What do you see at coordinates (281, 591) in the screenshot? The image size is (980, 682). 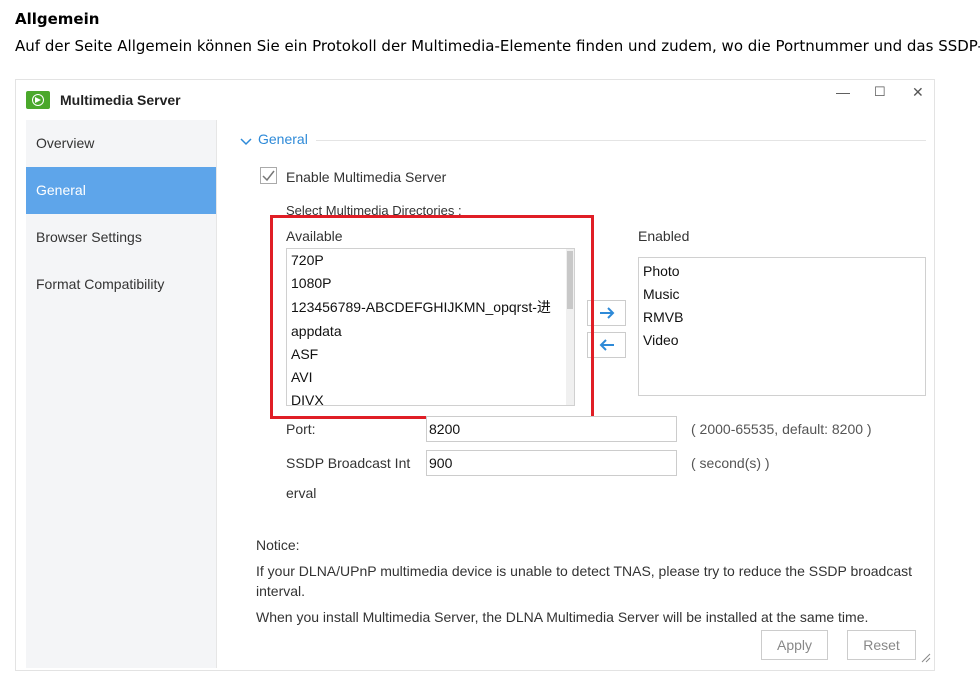 I see `notice-line: interval.` at bounding box center [281, 591].